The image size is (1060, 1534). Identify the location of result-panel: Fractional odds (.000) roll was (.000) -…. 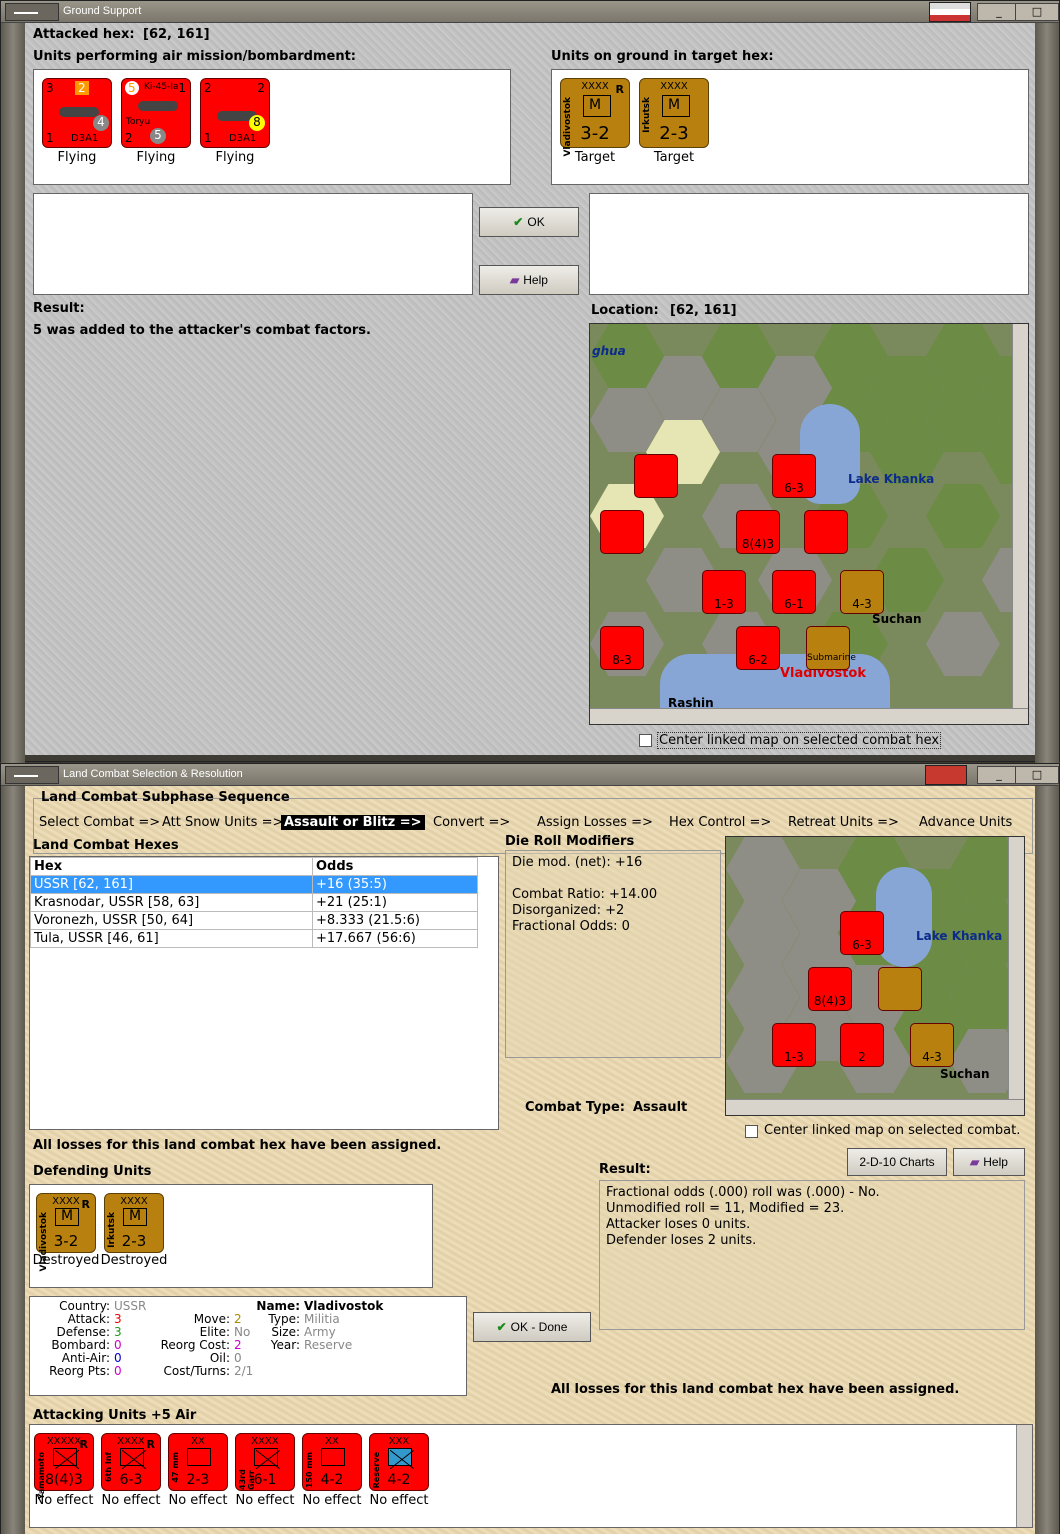
(812, 1255).